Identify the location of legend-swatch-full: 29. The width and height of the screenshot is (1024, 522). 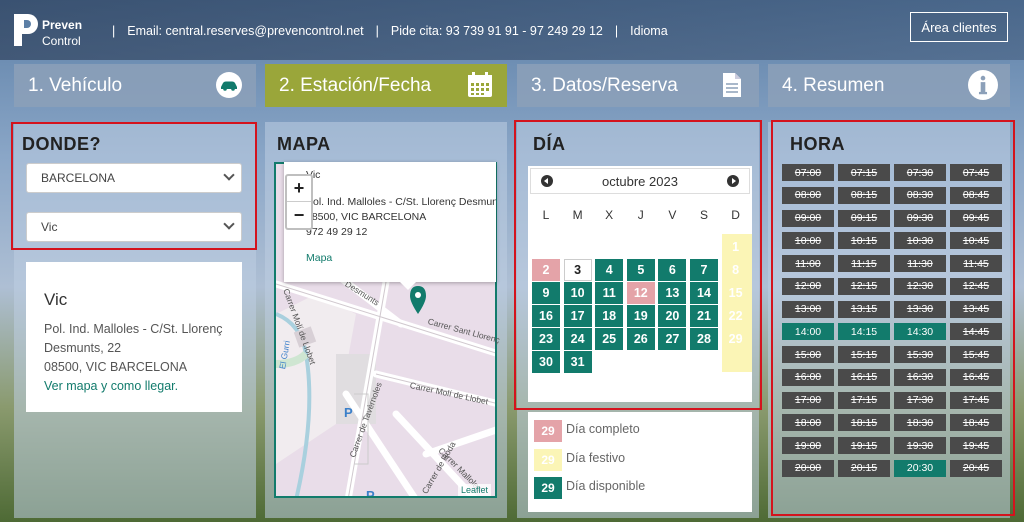
(548, 431).